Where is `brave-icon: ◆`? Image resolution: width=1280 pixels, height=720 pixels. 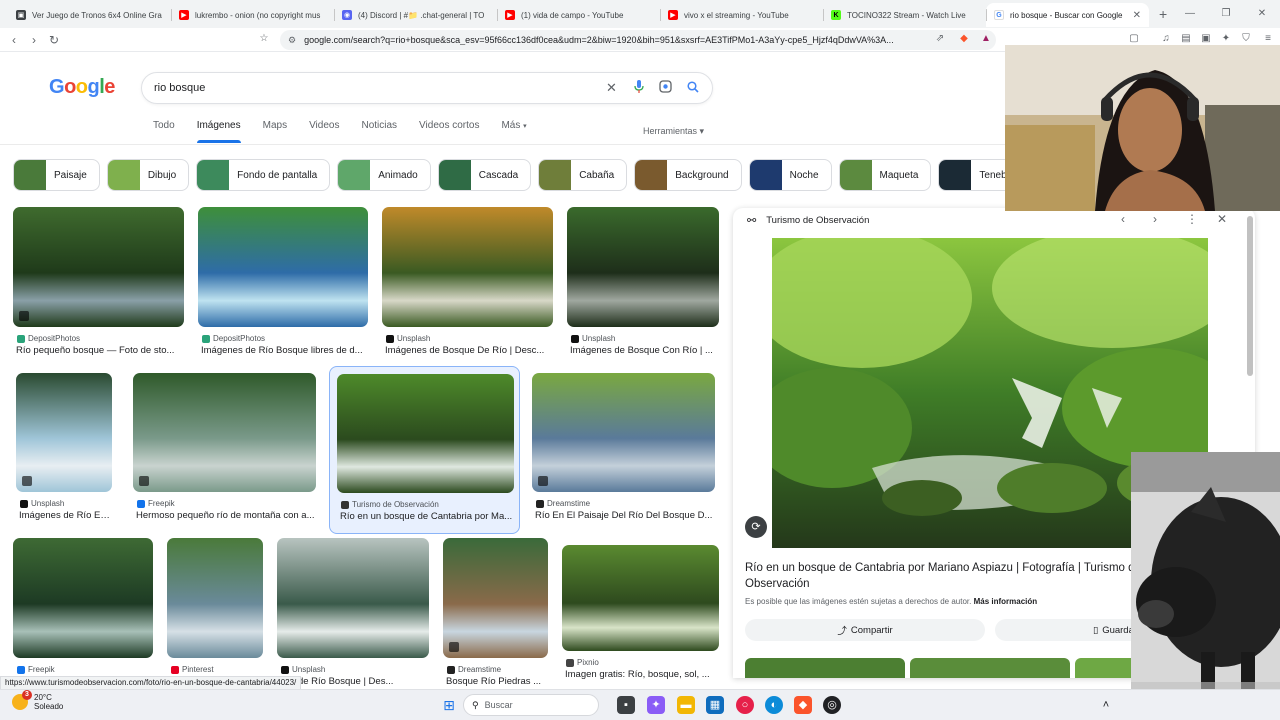 brave-icon: ◆ is located at coordinates (803, 705).